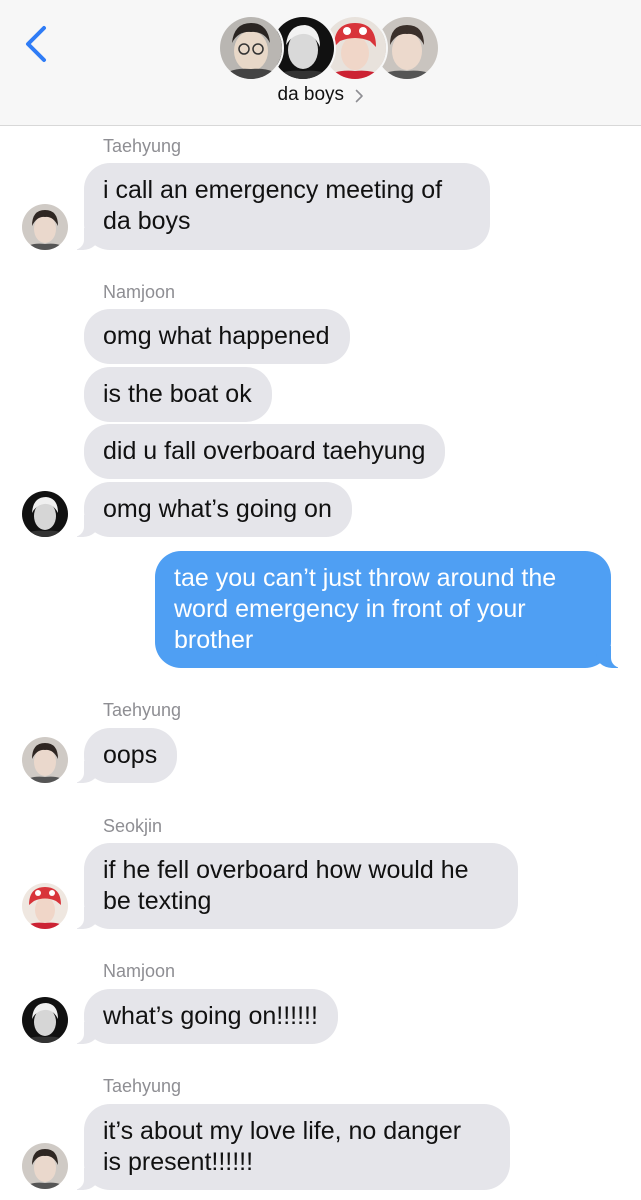 The image size is (641, 1200). I want to click on message-text: is the boat ok, so click(177, 394).